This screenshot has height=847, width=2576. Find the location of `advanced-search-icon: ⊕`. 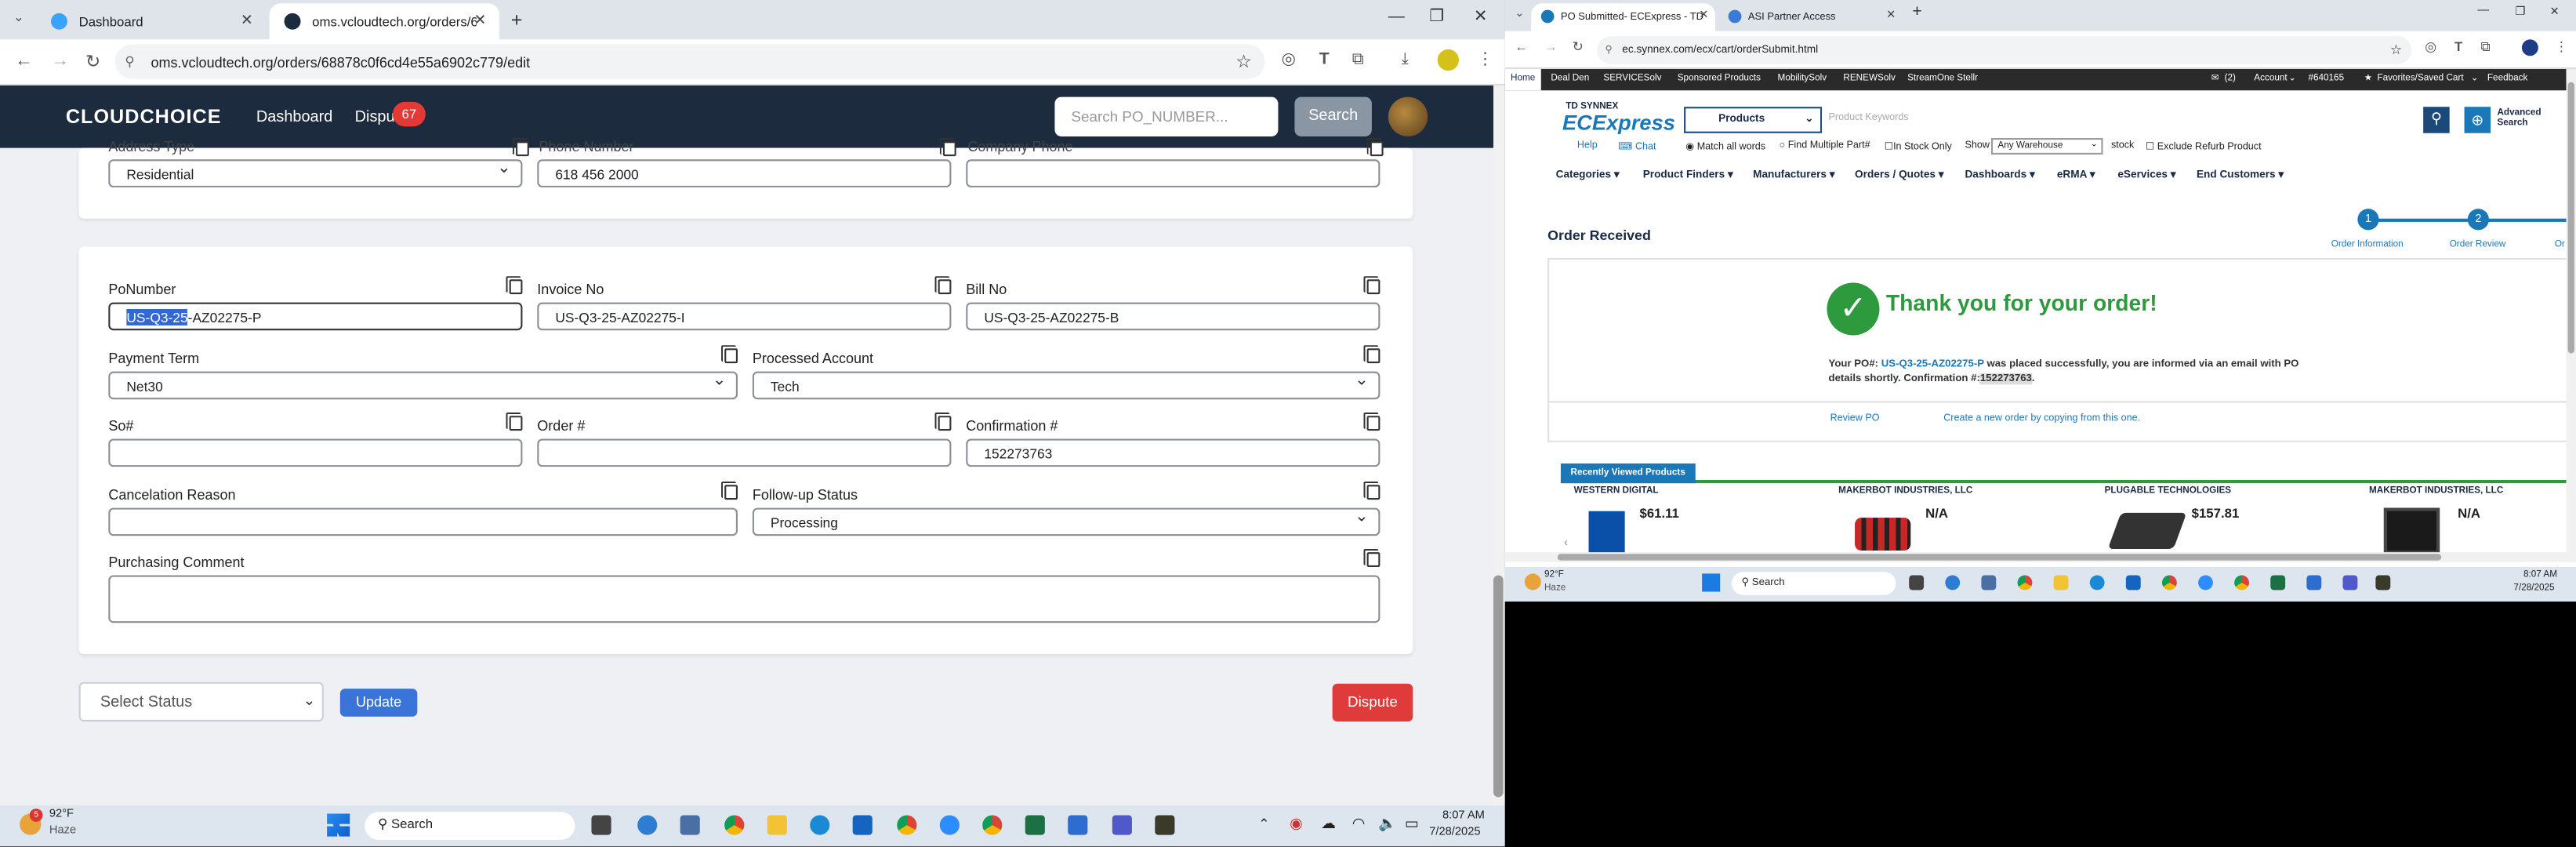

advanced-search-icon: ⊕ is located at coordinates (2477, 120).